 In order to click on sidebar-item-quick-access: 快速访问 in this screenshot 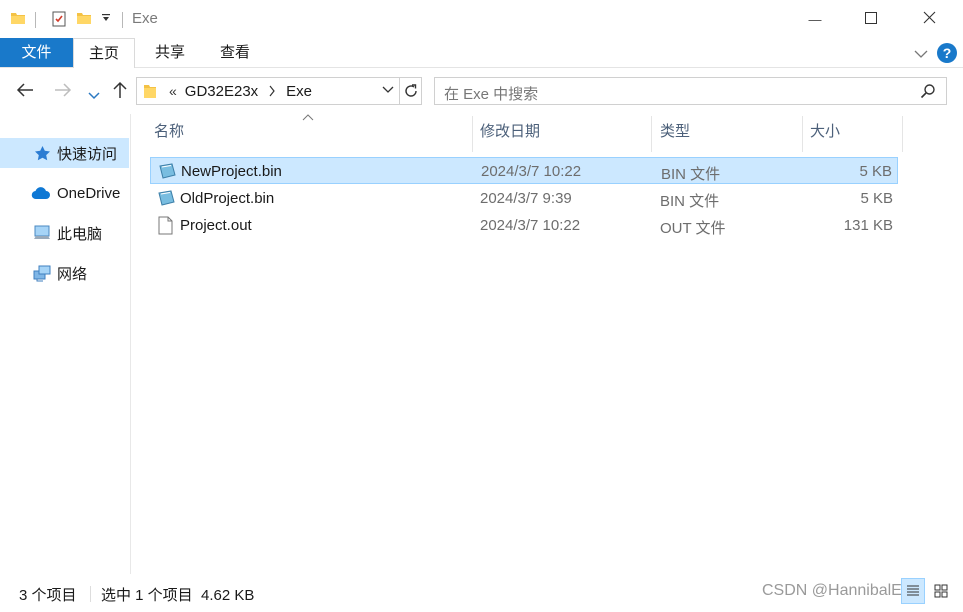, I will do `click(64, 153)`.